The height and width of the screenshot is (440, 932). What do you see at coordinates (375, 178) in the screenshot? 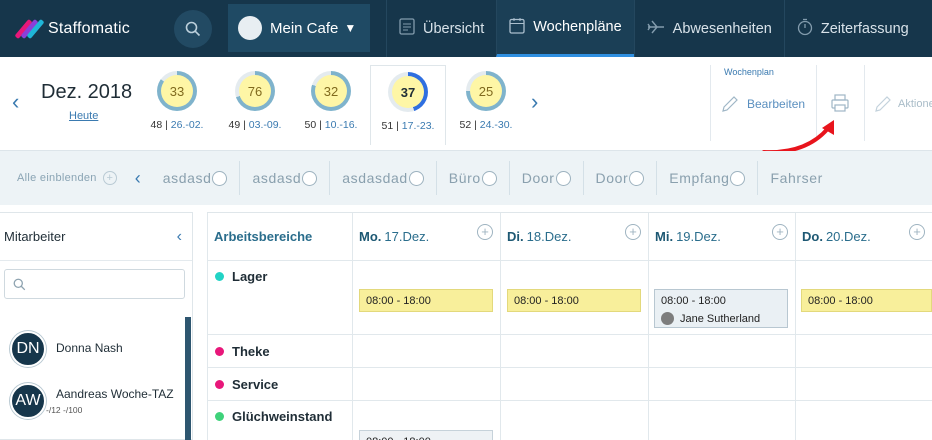
I see `chip-label: asdasdad` at bounding box center [375, 178].